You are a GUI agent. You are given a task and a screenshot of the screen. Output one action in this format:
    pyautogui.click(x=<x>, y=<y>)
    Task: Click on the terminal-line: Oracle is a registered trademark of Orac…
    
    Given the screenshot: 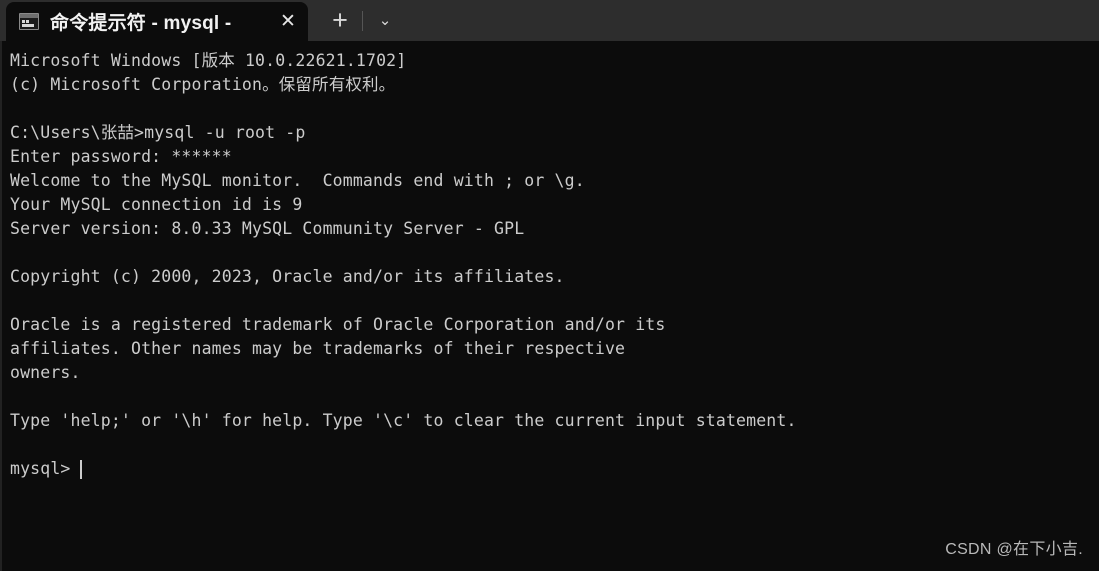 What is the action you would take?
    pyautogui.click(x=338, y=324)
    